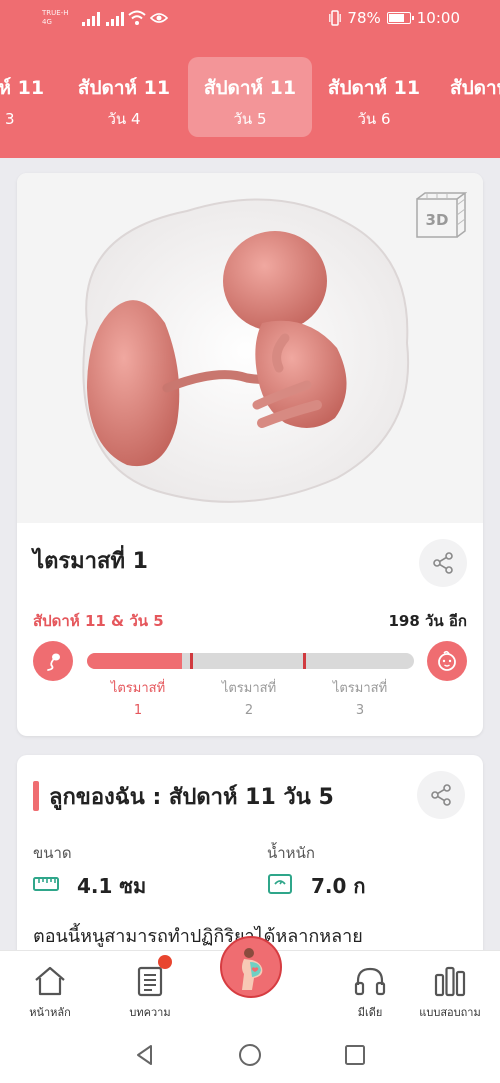  I want to click on home-circle-icon, so click(250, 1055).